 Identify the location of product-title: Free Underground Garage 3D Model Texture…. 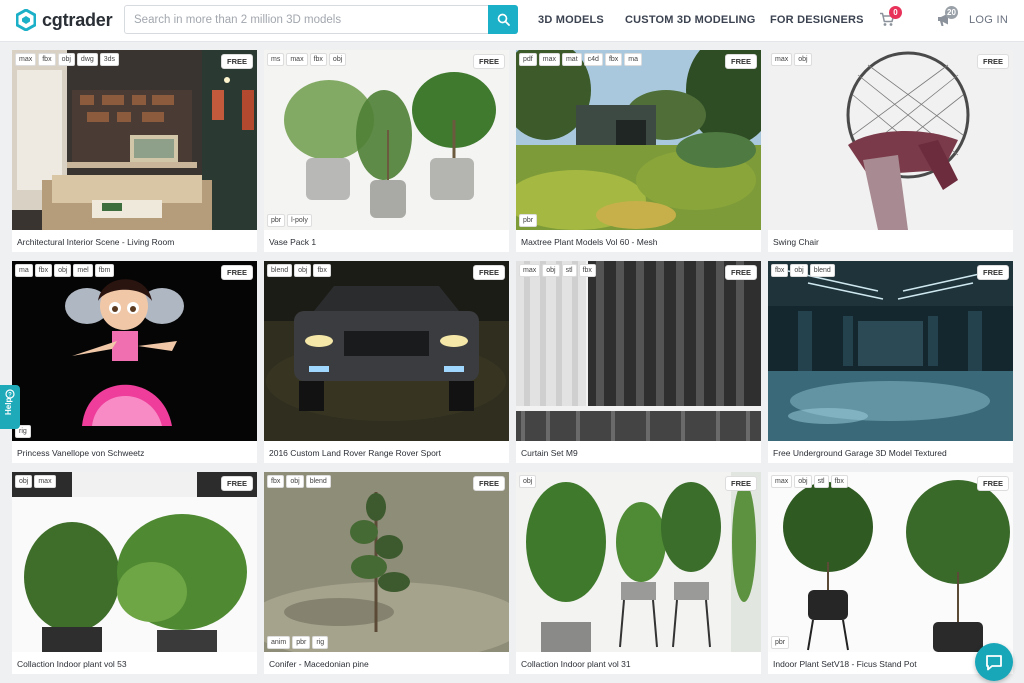
(860, 453).